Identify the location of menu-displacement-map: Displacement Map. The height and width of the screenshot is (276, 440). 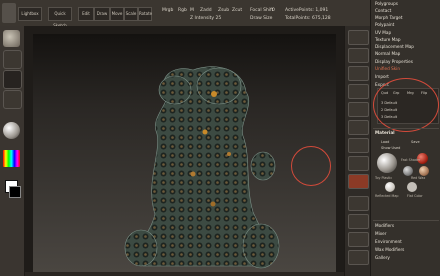
(394, 46).